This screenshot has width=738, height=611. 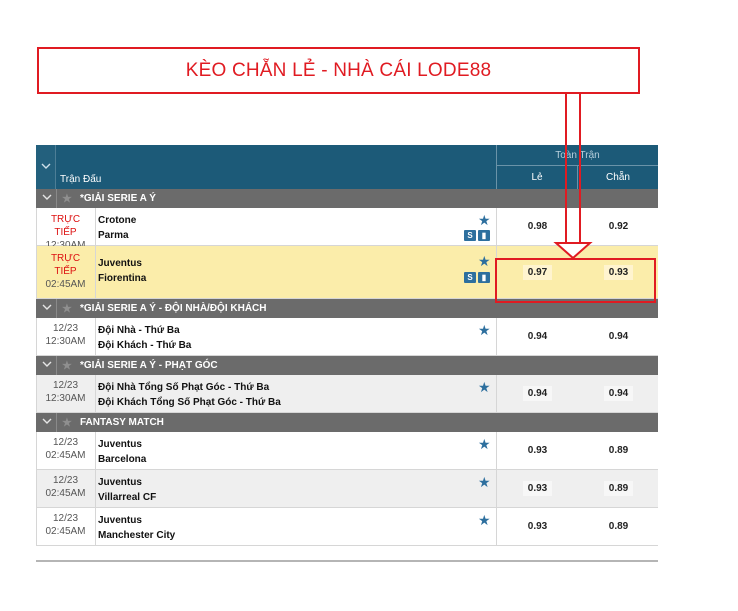 I want to click on annotation-arrows, so click(x=573, y=177).